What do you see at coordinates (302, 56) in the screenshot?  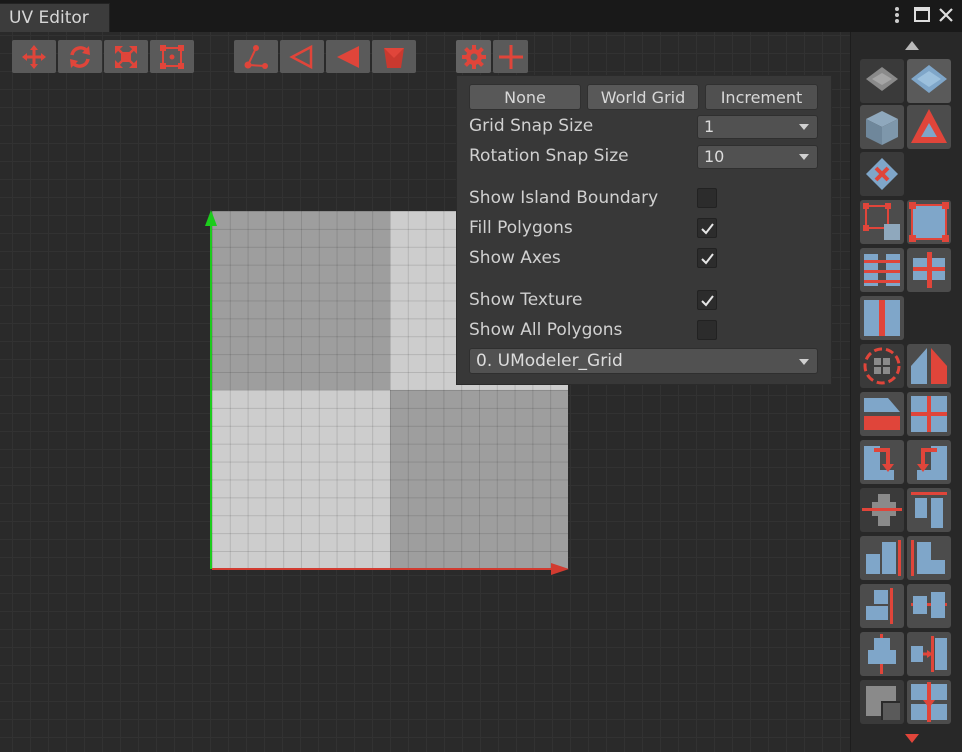 I see `edge-select-icon` at bounding box center [302, 56].